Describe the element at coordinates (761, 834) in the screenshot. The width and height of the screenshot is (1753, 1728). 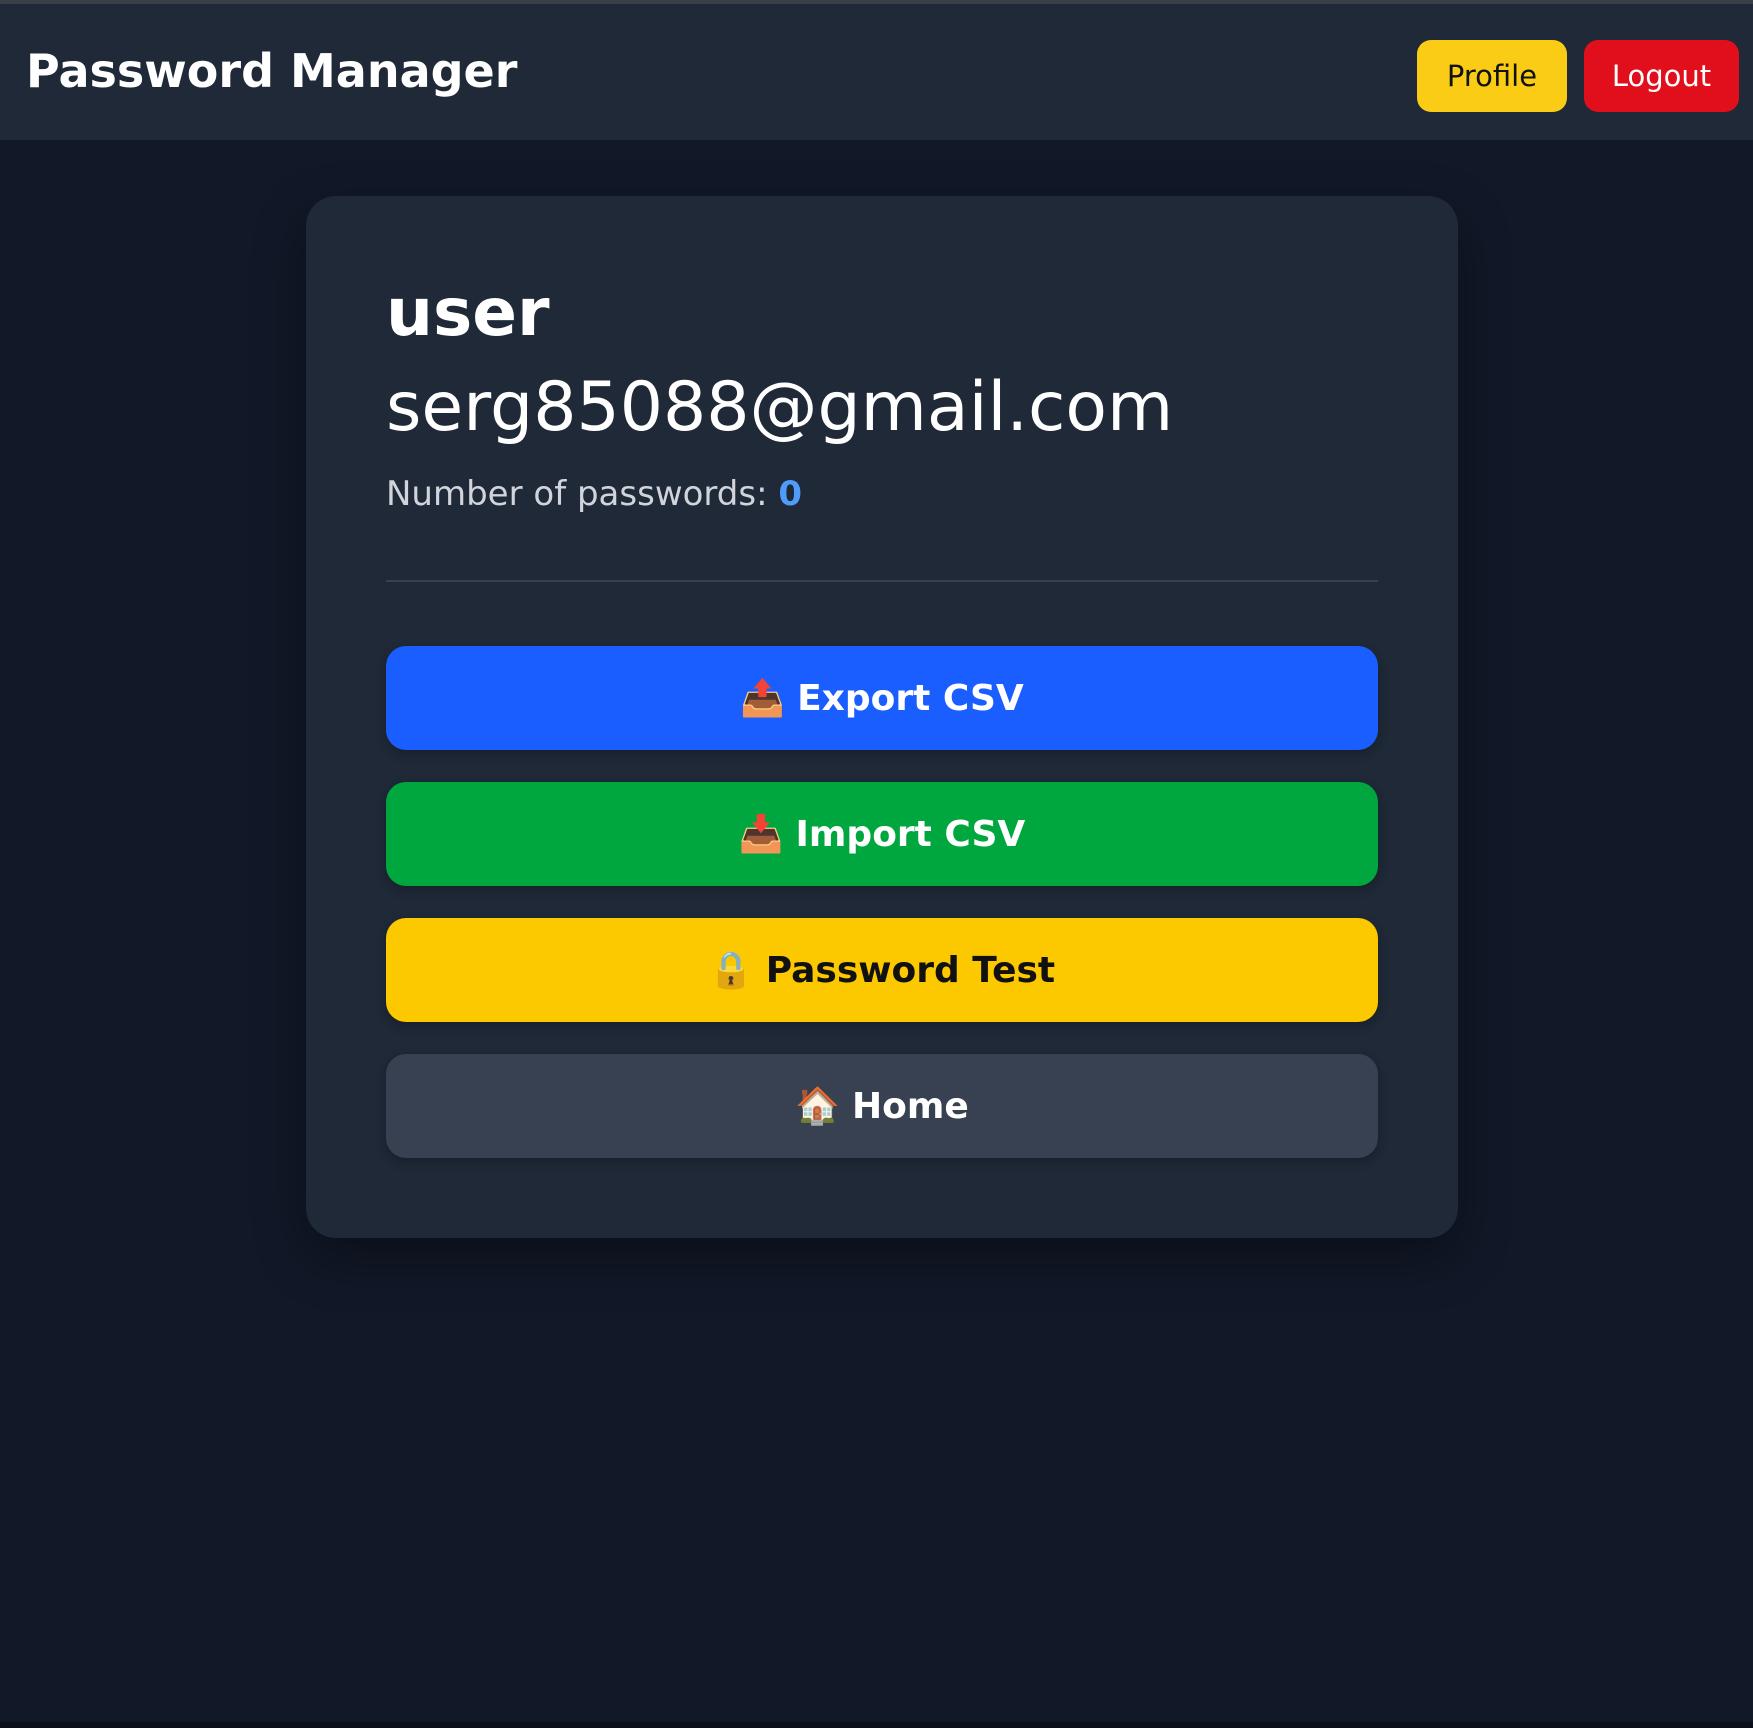
I see `inbox-tray-icon: 📥` at that location.